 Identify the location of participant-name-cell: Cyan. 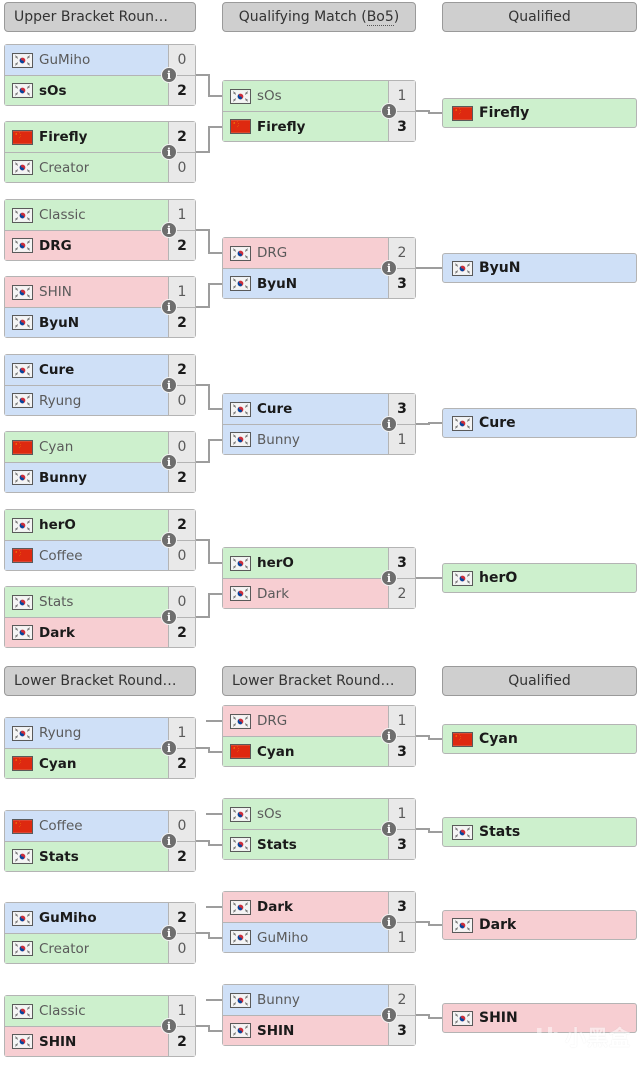
(305, 752).